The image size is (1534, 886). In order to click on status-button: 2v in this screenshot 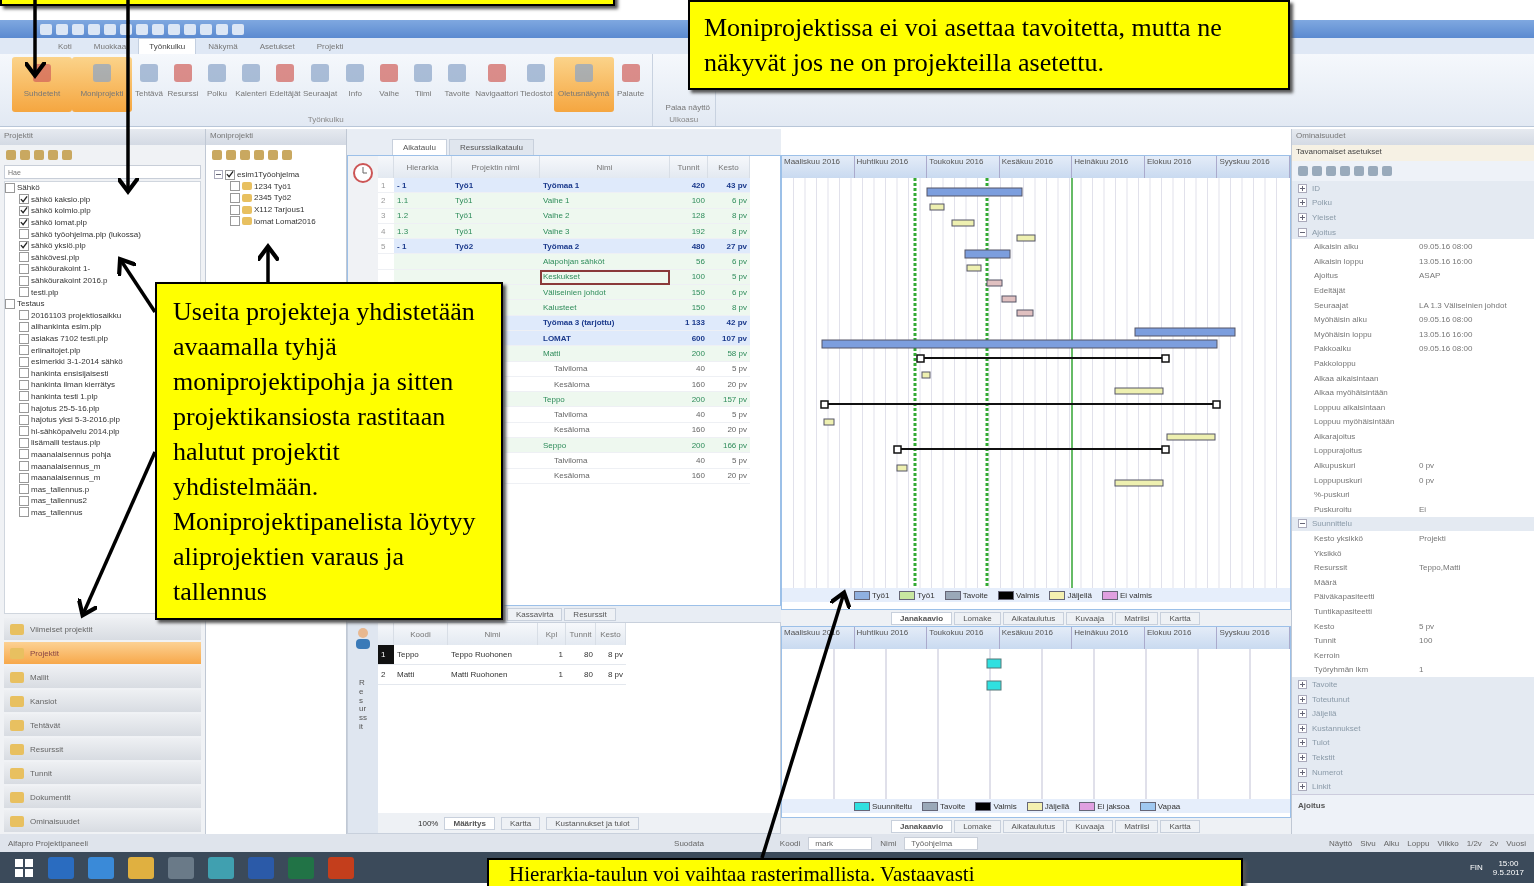, I will do `click(1494, 843)`.